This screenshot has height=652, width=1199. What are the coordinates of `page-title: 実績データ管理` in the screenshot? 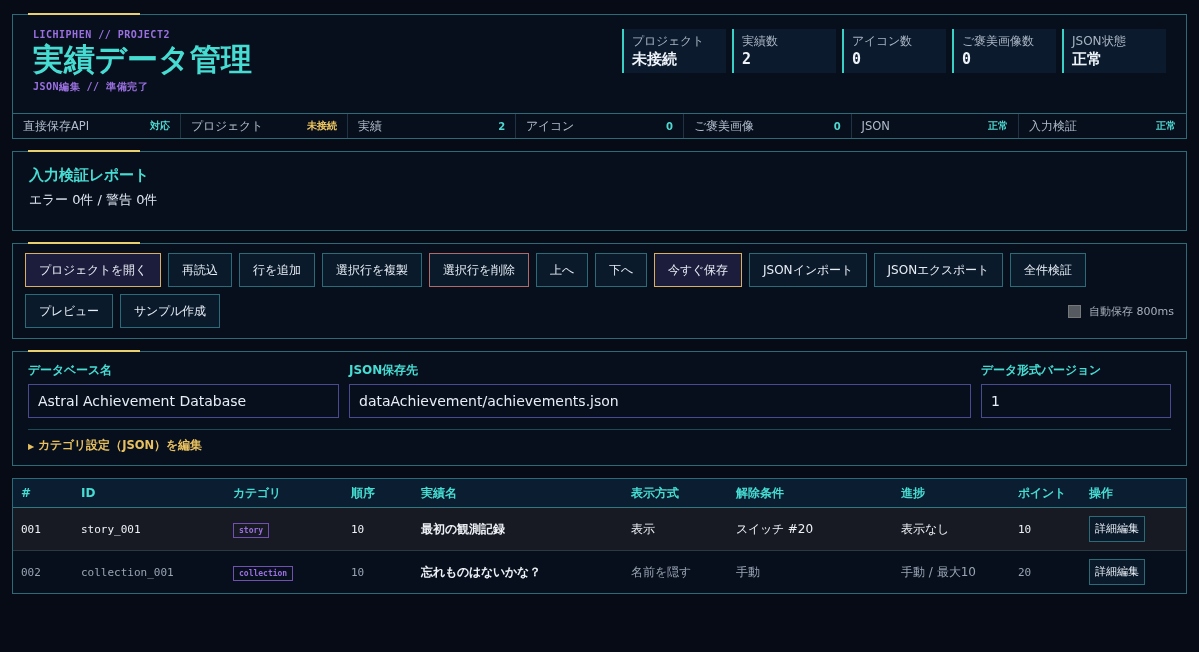 It's located at (142, 59).